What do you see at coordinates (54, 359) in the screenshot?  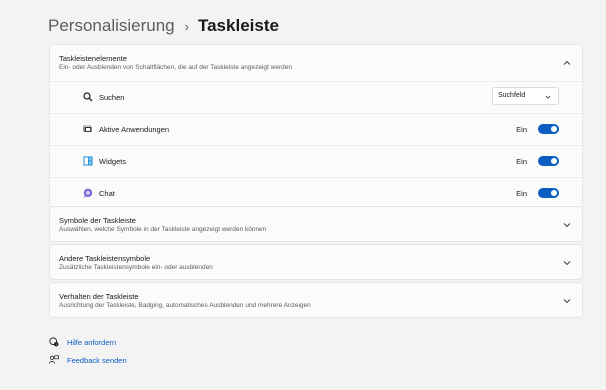 I see `feedback-icon` at bounding box center [54, 359].